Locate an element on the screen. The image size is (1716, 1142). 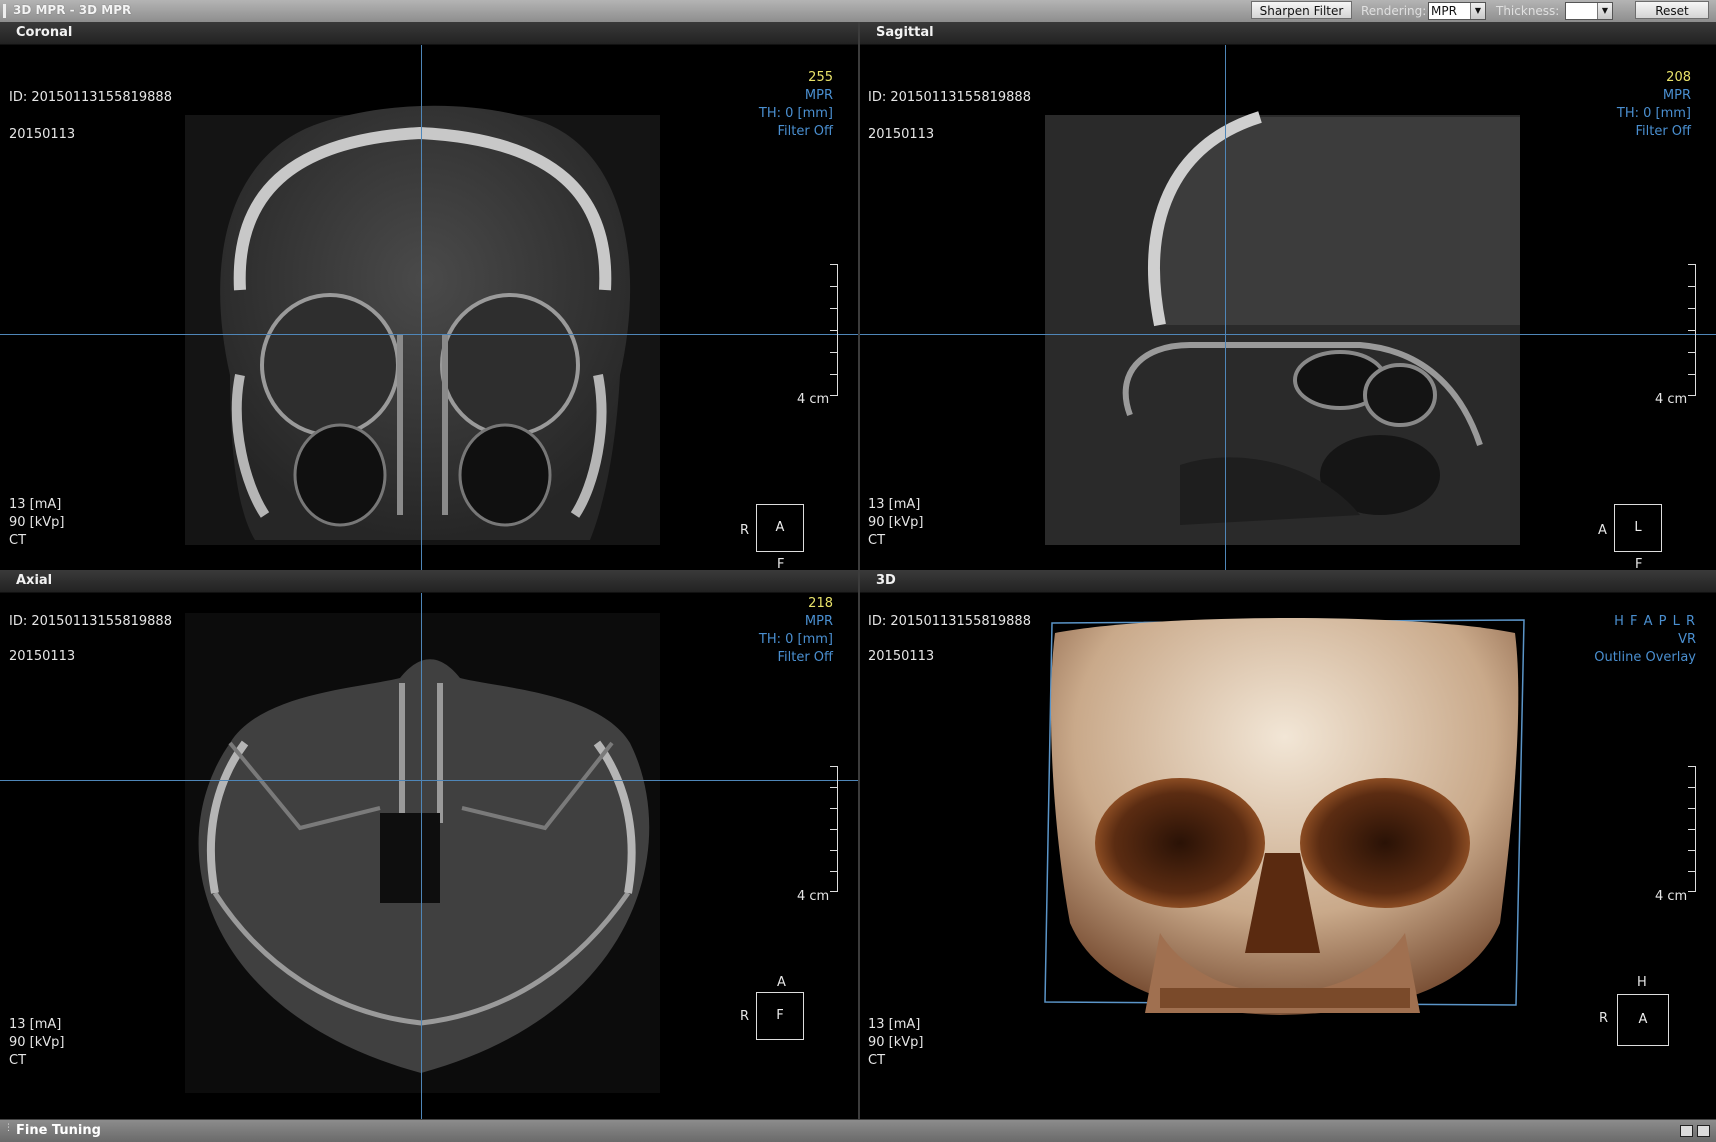
orient-top: A is located at coordinates (781, 982).